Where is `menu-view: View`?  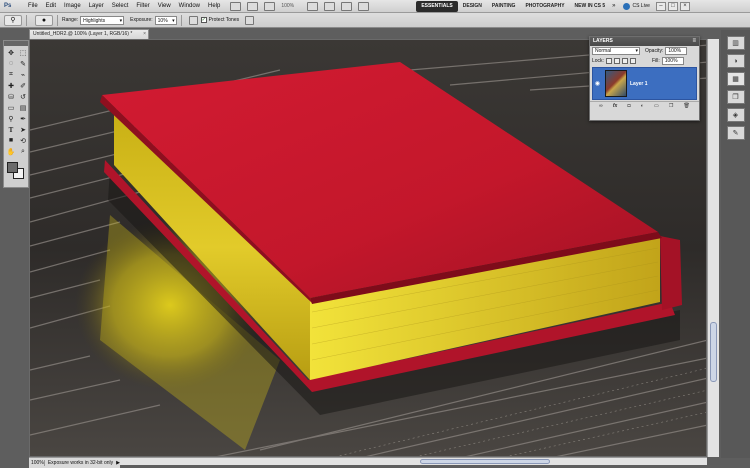 menu-view: View is located at coordinates (164, 6).